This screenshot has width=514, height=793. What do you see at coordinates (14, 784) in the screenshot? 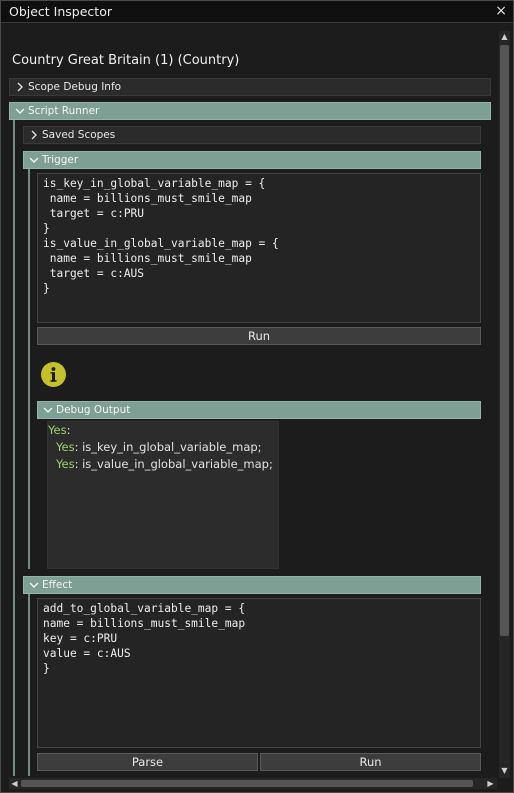
I see `scroll-left-icon: ◀` at bounding box center [14, 784].